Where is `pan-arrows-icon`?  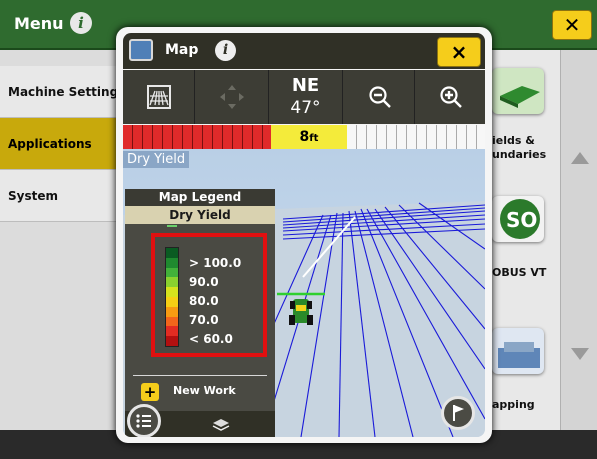 pan-arrows-icon is located at coordinates (232, 97).